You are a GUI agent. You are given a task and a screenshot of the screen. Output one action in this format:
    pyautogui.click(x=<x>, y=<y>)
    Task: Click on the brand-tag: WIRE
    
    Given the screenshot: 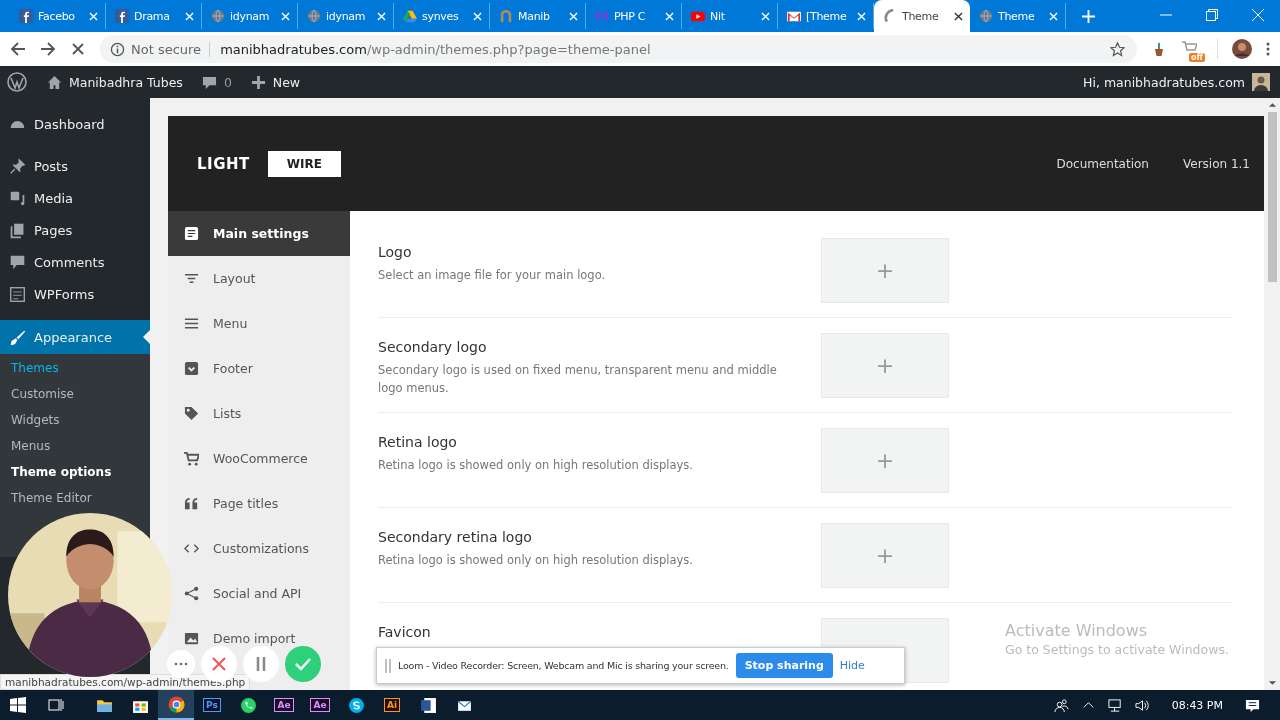 What is the action you would take?
    pyautogui.click(x=304, y=163)
    